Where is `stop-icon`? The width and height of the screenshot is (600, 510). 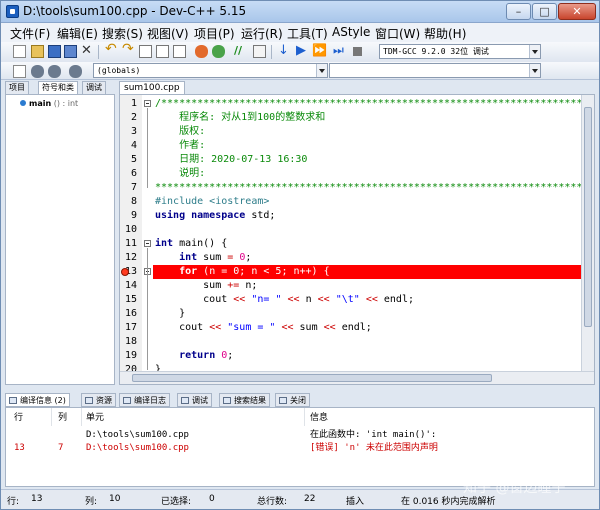
stop-icon is located at coordinates (357, 51).